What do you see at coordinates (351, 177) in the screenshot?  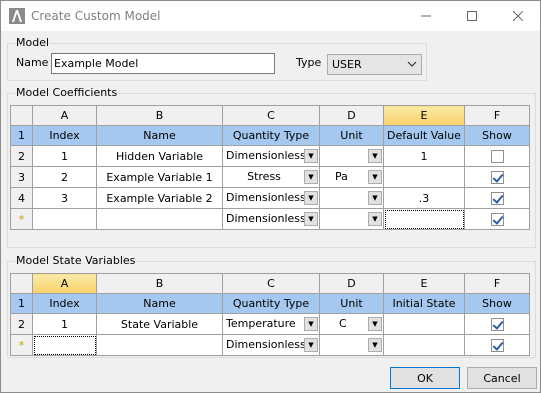 I see `unit-dropdown: Pa ▼` at bounding box center [351, 177].